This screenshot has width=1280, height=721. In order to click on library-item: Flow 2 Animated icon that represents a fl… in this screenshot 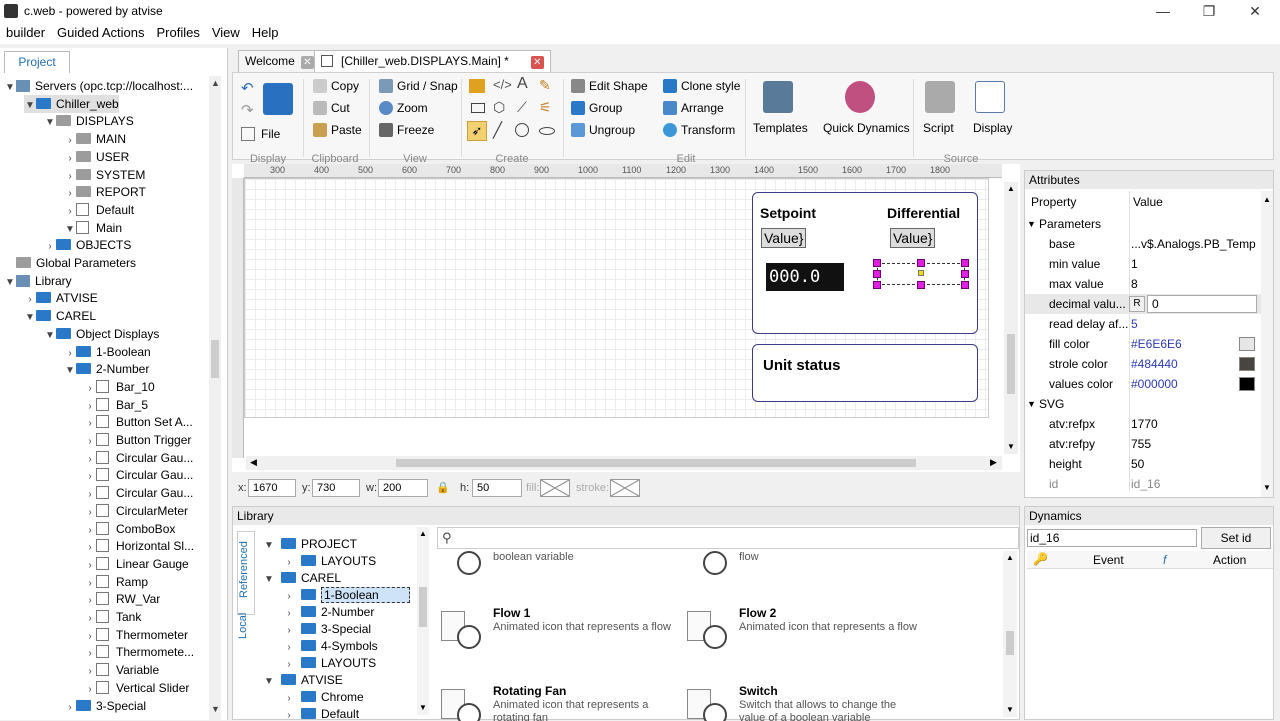, I will do `click(803, 636)`.